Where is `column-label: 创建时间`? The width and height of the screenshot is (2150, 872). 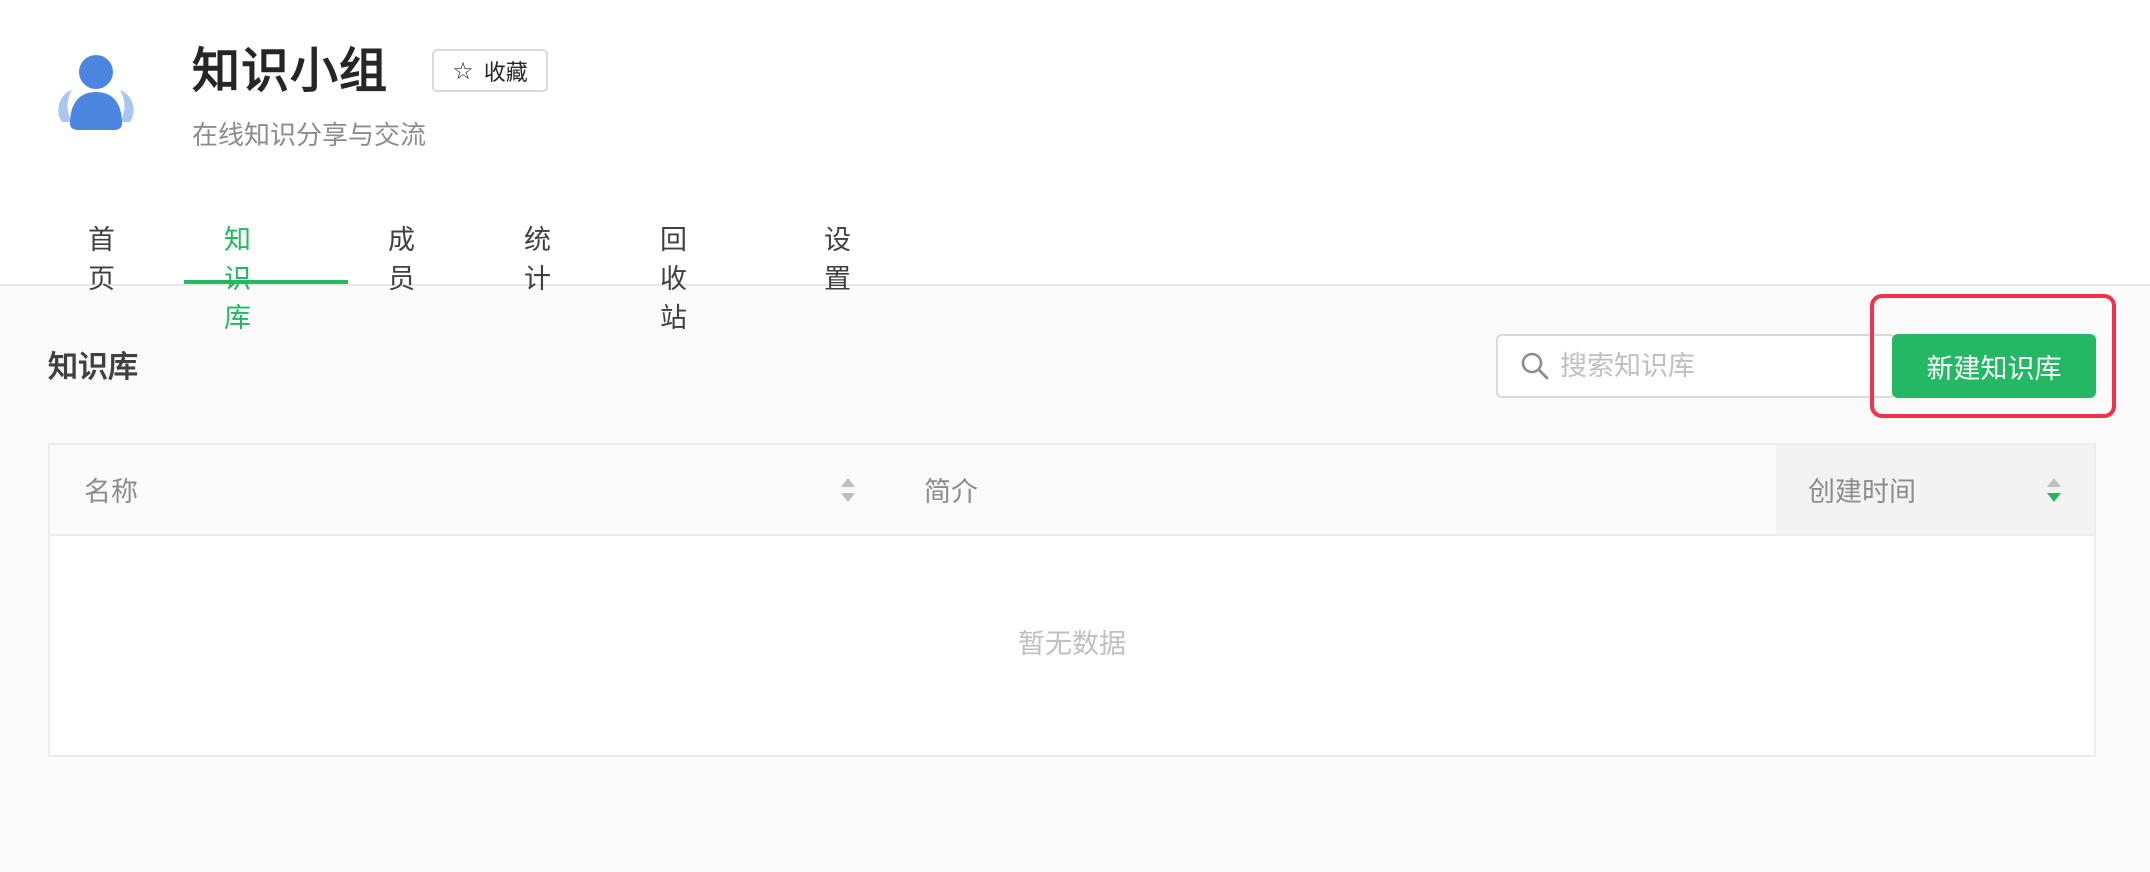 column-label: 创建时间 is located at coordinates (1862, 492).